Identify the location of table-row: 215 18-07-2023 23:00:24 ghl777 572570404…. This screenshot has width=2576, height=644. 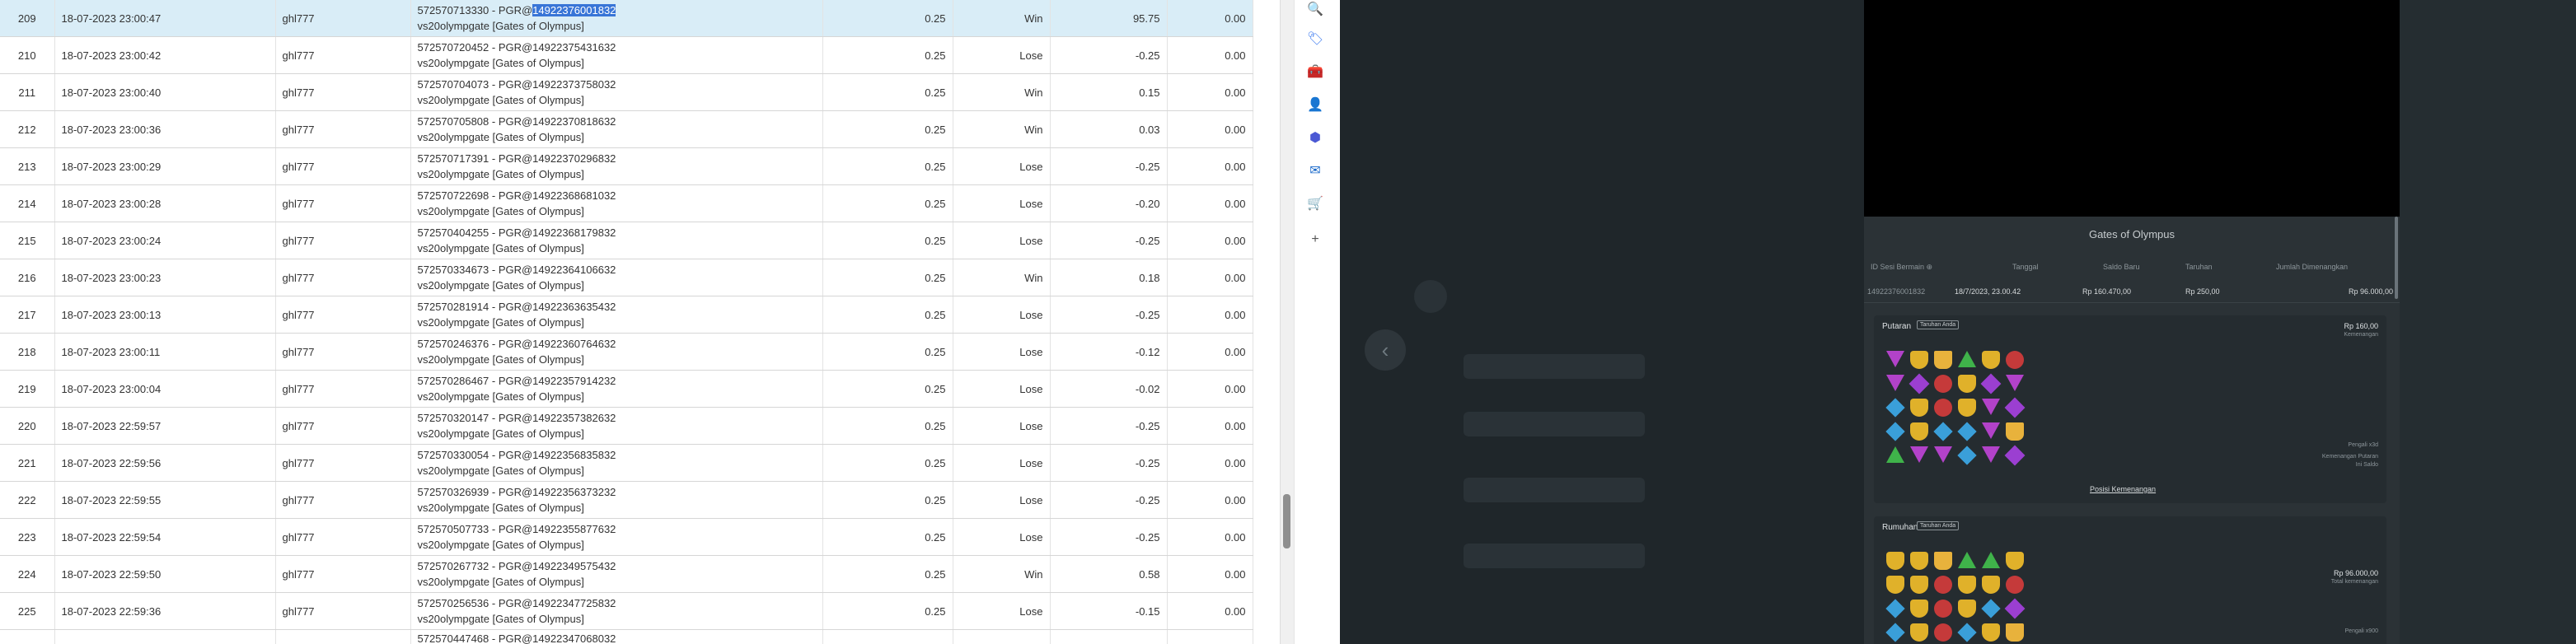
(626, 240).